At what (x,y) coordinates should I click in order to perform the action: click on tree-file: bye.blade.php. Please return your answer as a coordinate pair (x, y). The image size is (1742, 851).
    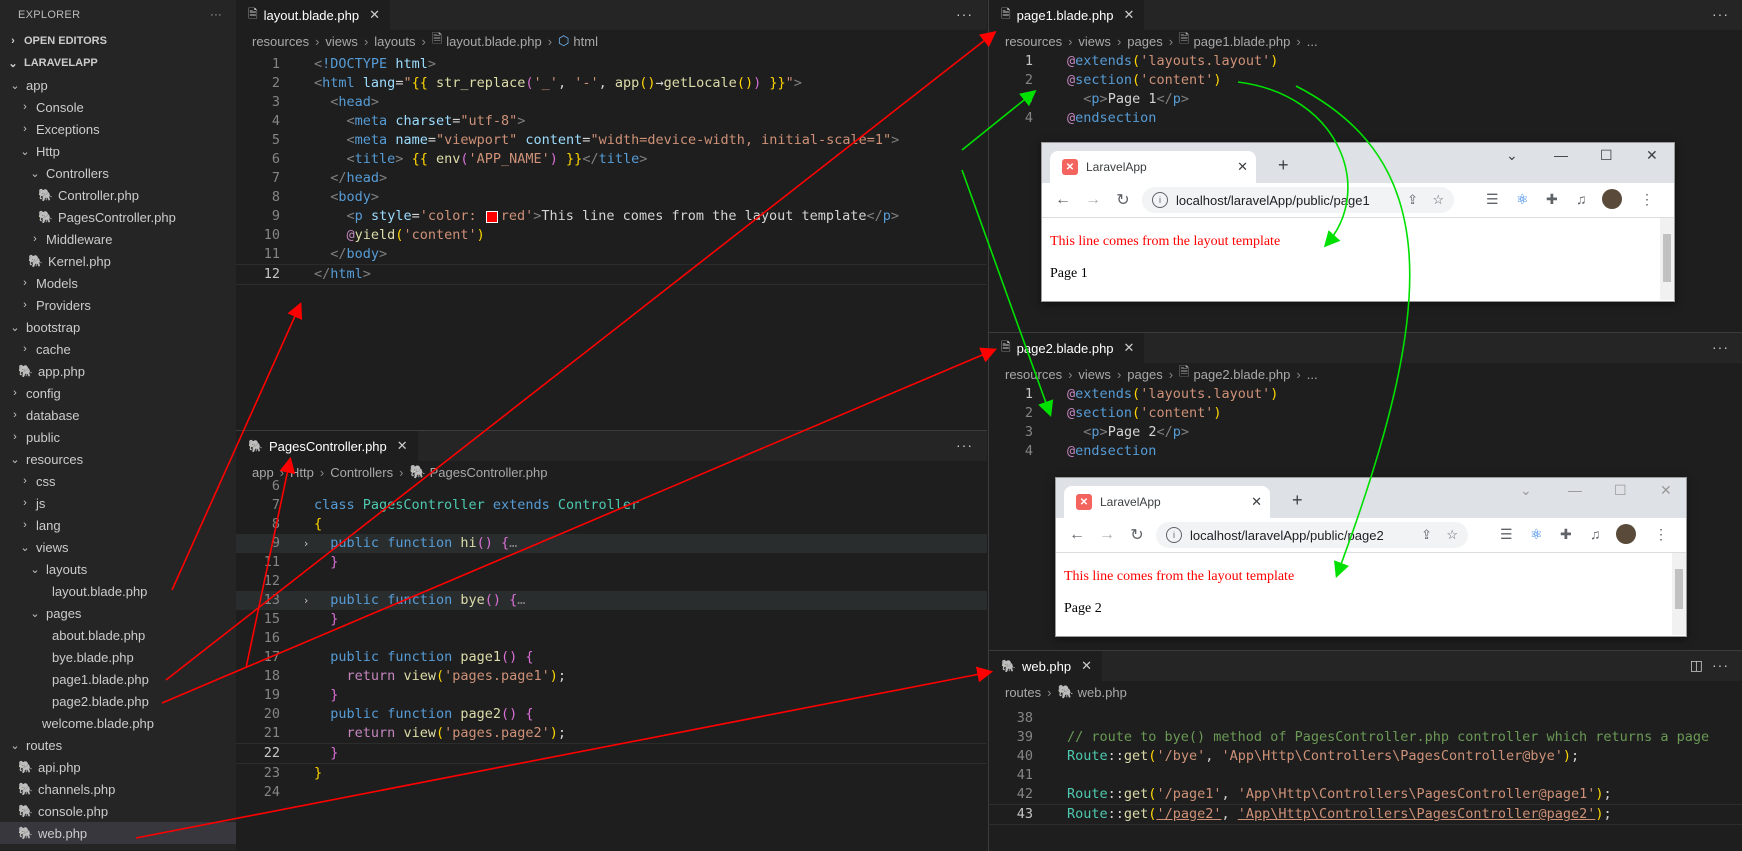
    Looking at the image, I should click on (118, 657).